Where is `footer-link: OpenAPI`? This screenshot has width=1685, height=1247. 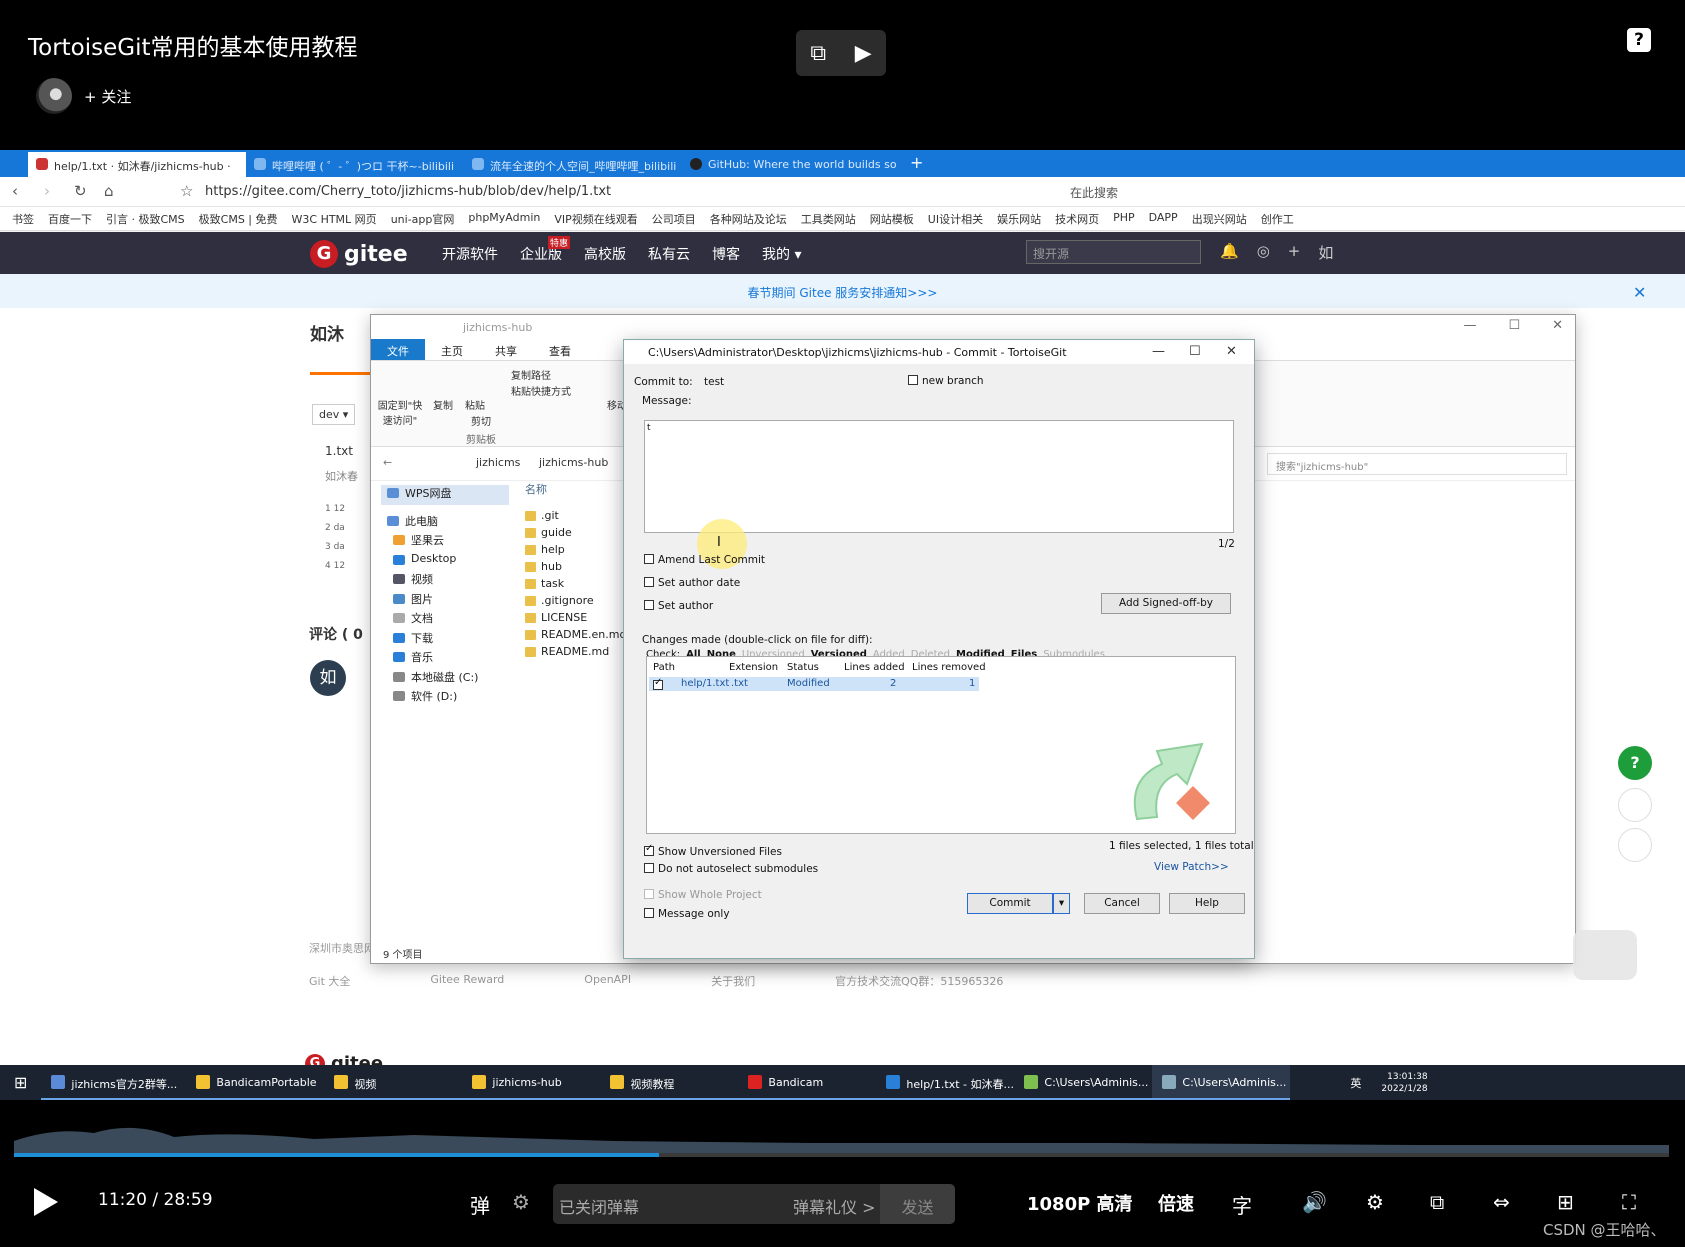
footer-link: OpenAPI is located at coordinates (607, 981).